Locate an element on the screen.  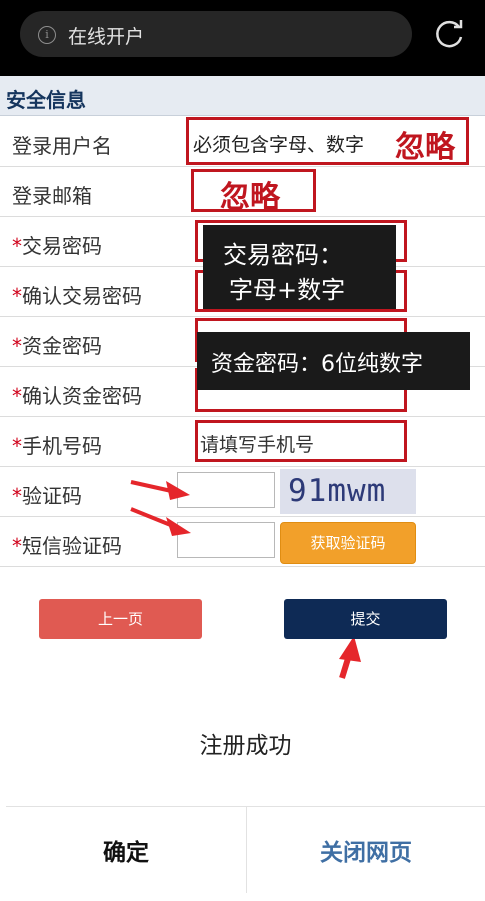
arrow-to-captcha is located at coordinates (160, 490).